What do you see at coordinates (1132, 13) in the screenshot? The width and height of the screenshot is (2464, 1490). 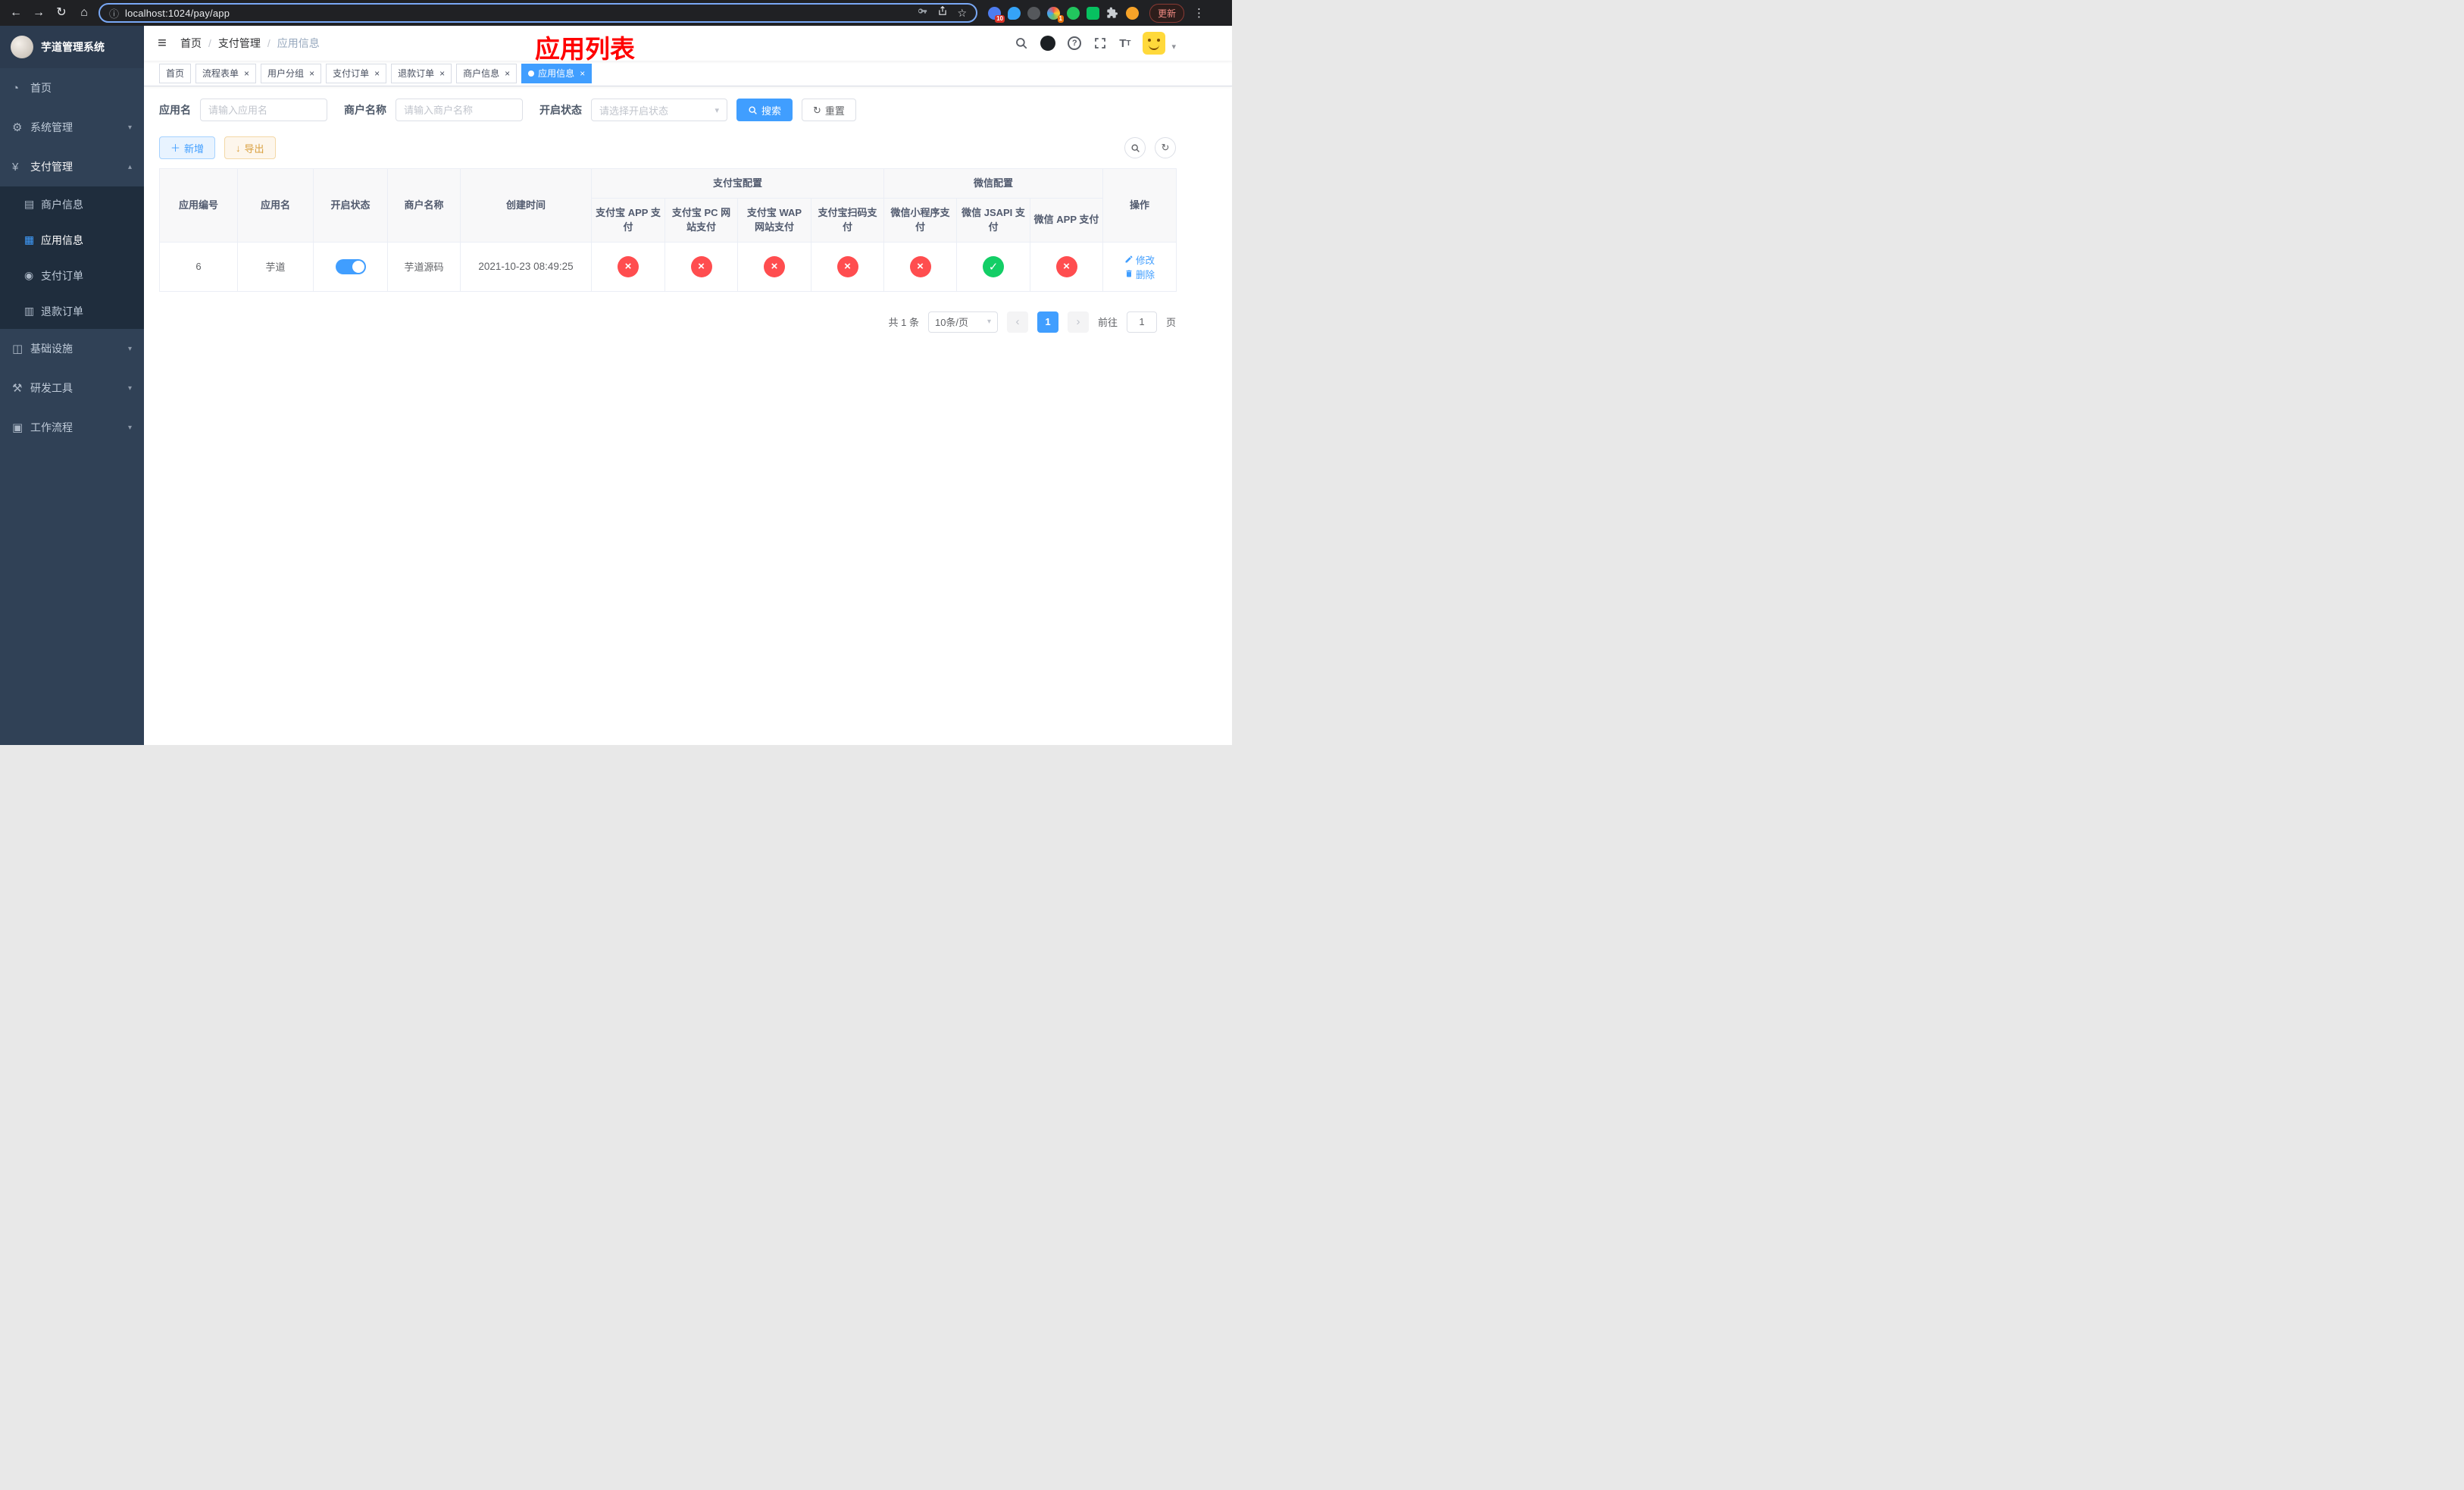 I see `profile-avatar-icon` at bounding box center [1132, 13].